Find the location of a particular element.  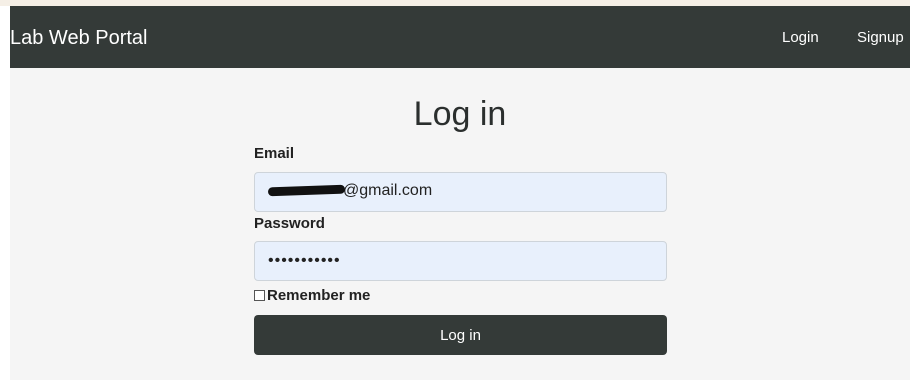

brand-logo: Lab Web Portal is located at coordinates (79, 38).